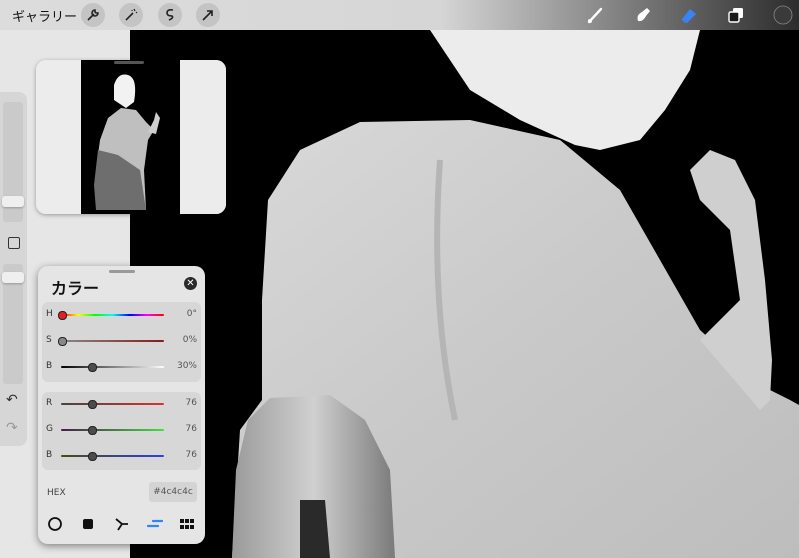 This screenshot has width=799, height=558. I want to click on classic-mode-icon, so click(88, 524).